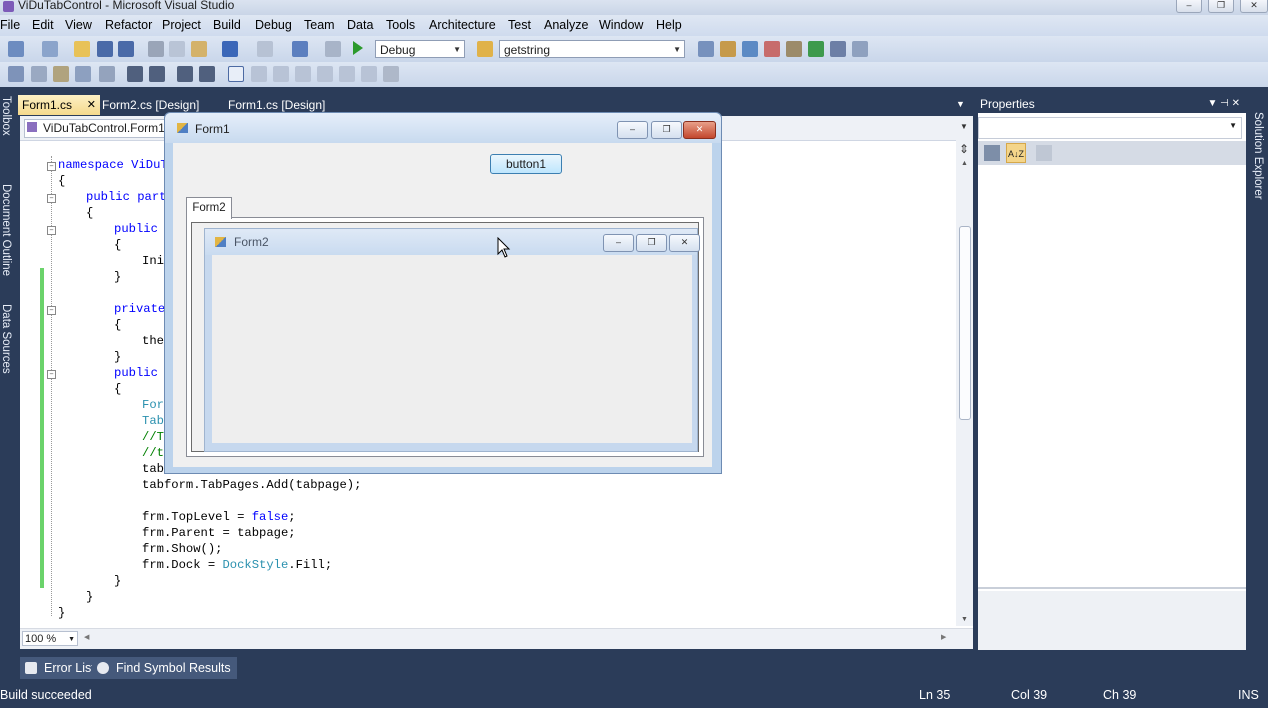  I want to click on panel-controls-icon: ▼ ⊣ ✕, so click(1223, 104).